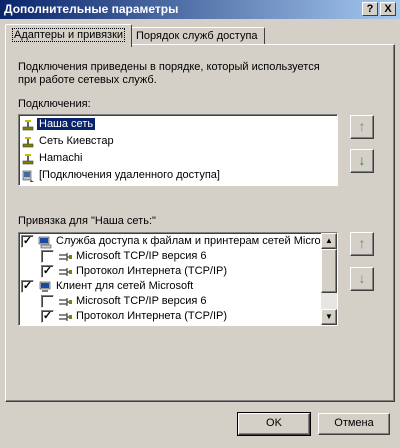 Image resolution: width=400 pixels, height=448 pixels. What do you see at coordinates (178, 125) in the screenshot?
I see `connection-item: Наша сеть` at bounding box center [178, 125].